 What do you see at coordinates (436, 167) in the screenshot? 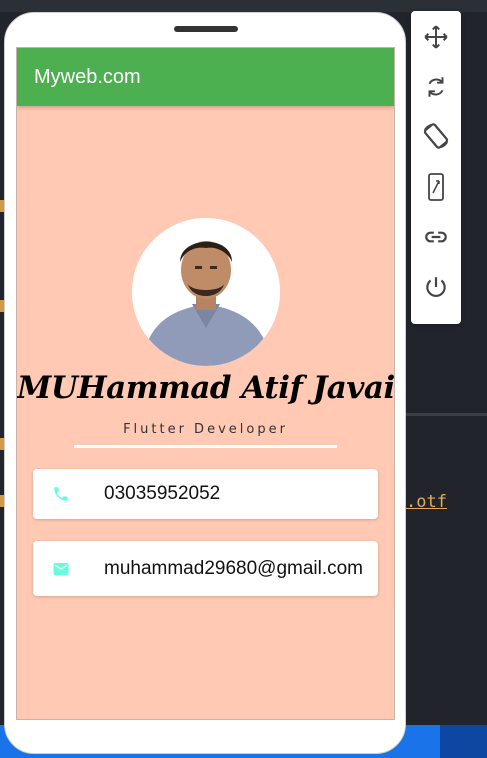
I see `emulator-toolbar` at bounding box center [436, 167].